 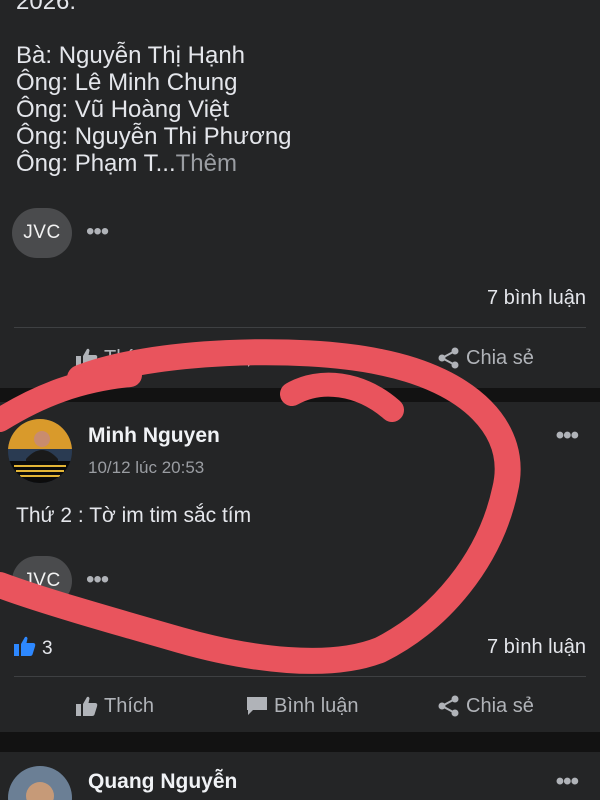 I want to click on post-text-line: 2026:, so click(x=46, y=7).